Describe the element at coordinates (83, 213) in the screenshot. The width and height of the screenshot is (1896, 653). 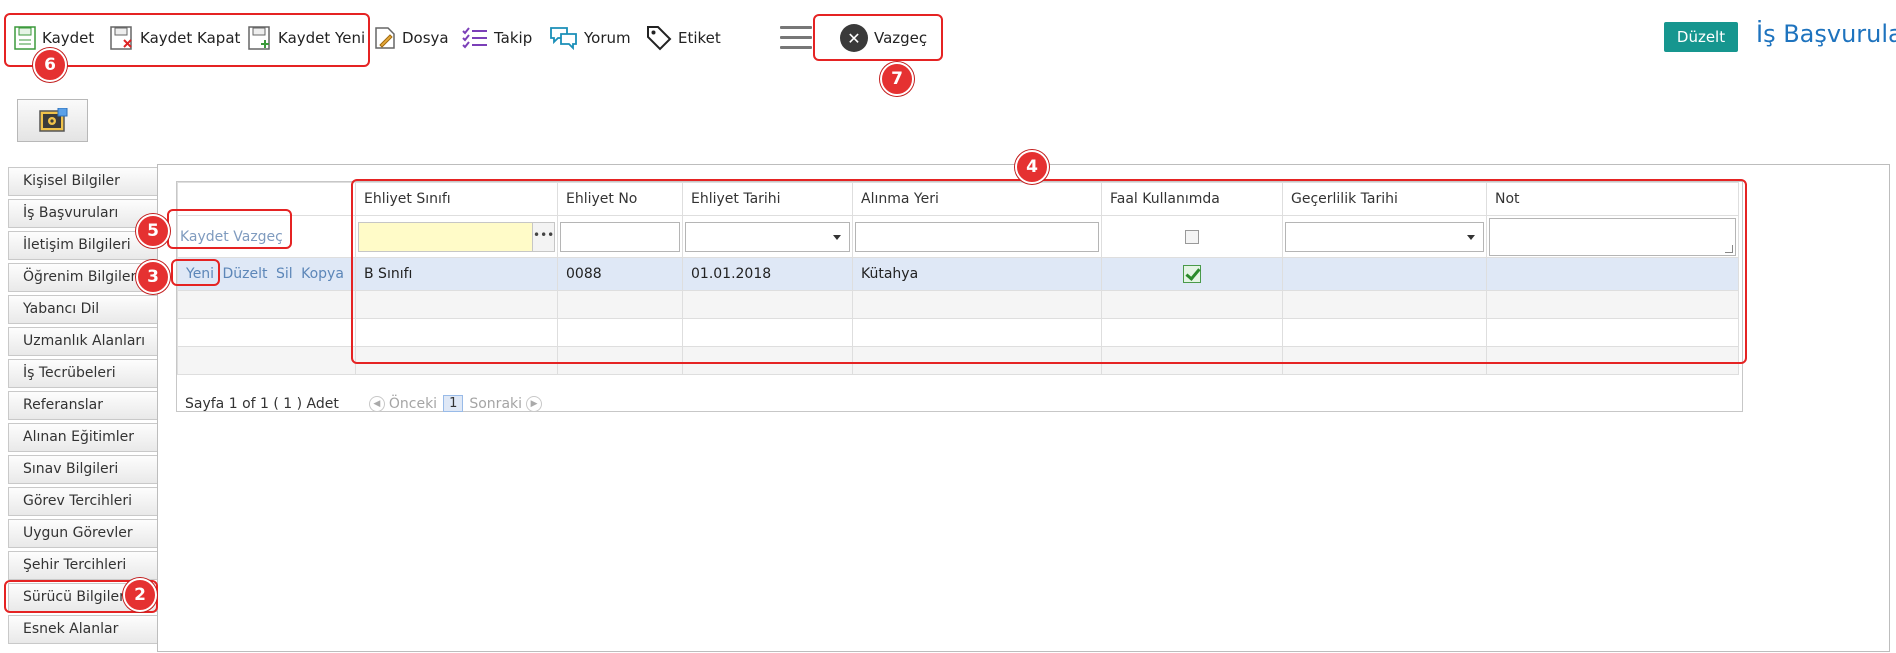
I see `sidebar-item-is-basvurulari: İş Başvuruları` at that location.